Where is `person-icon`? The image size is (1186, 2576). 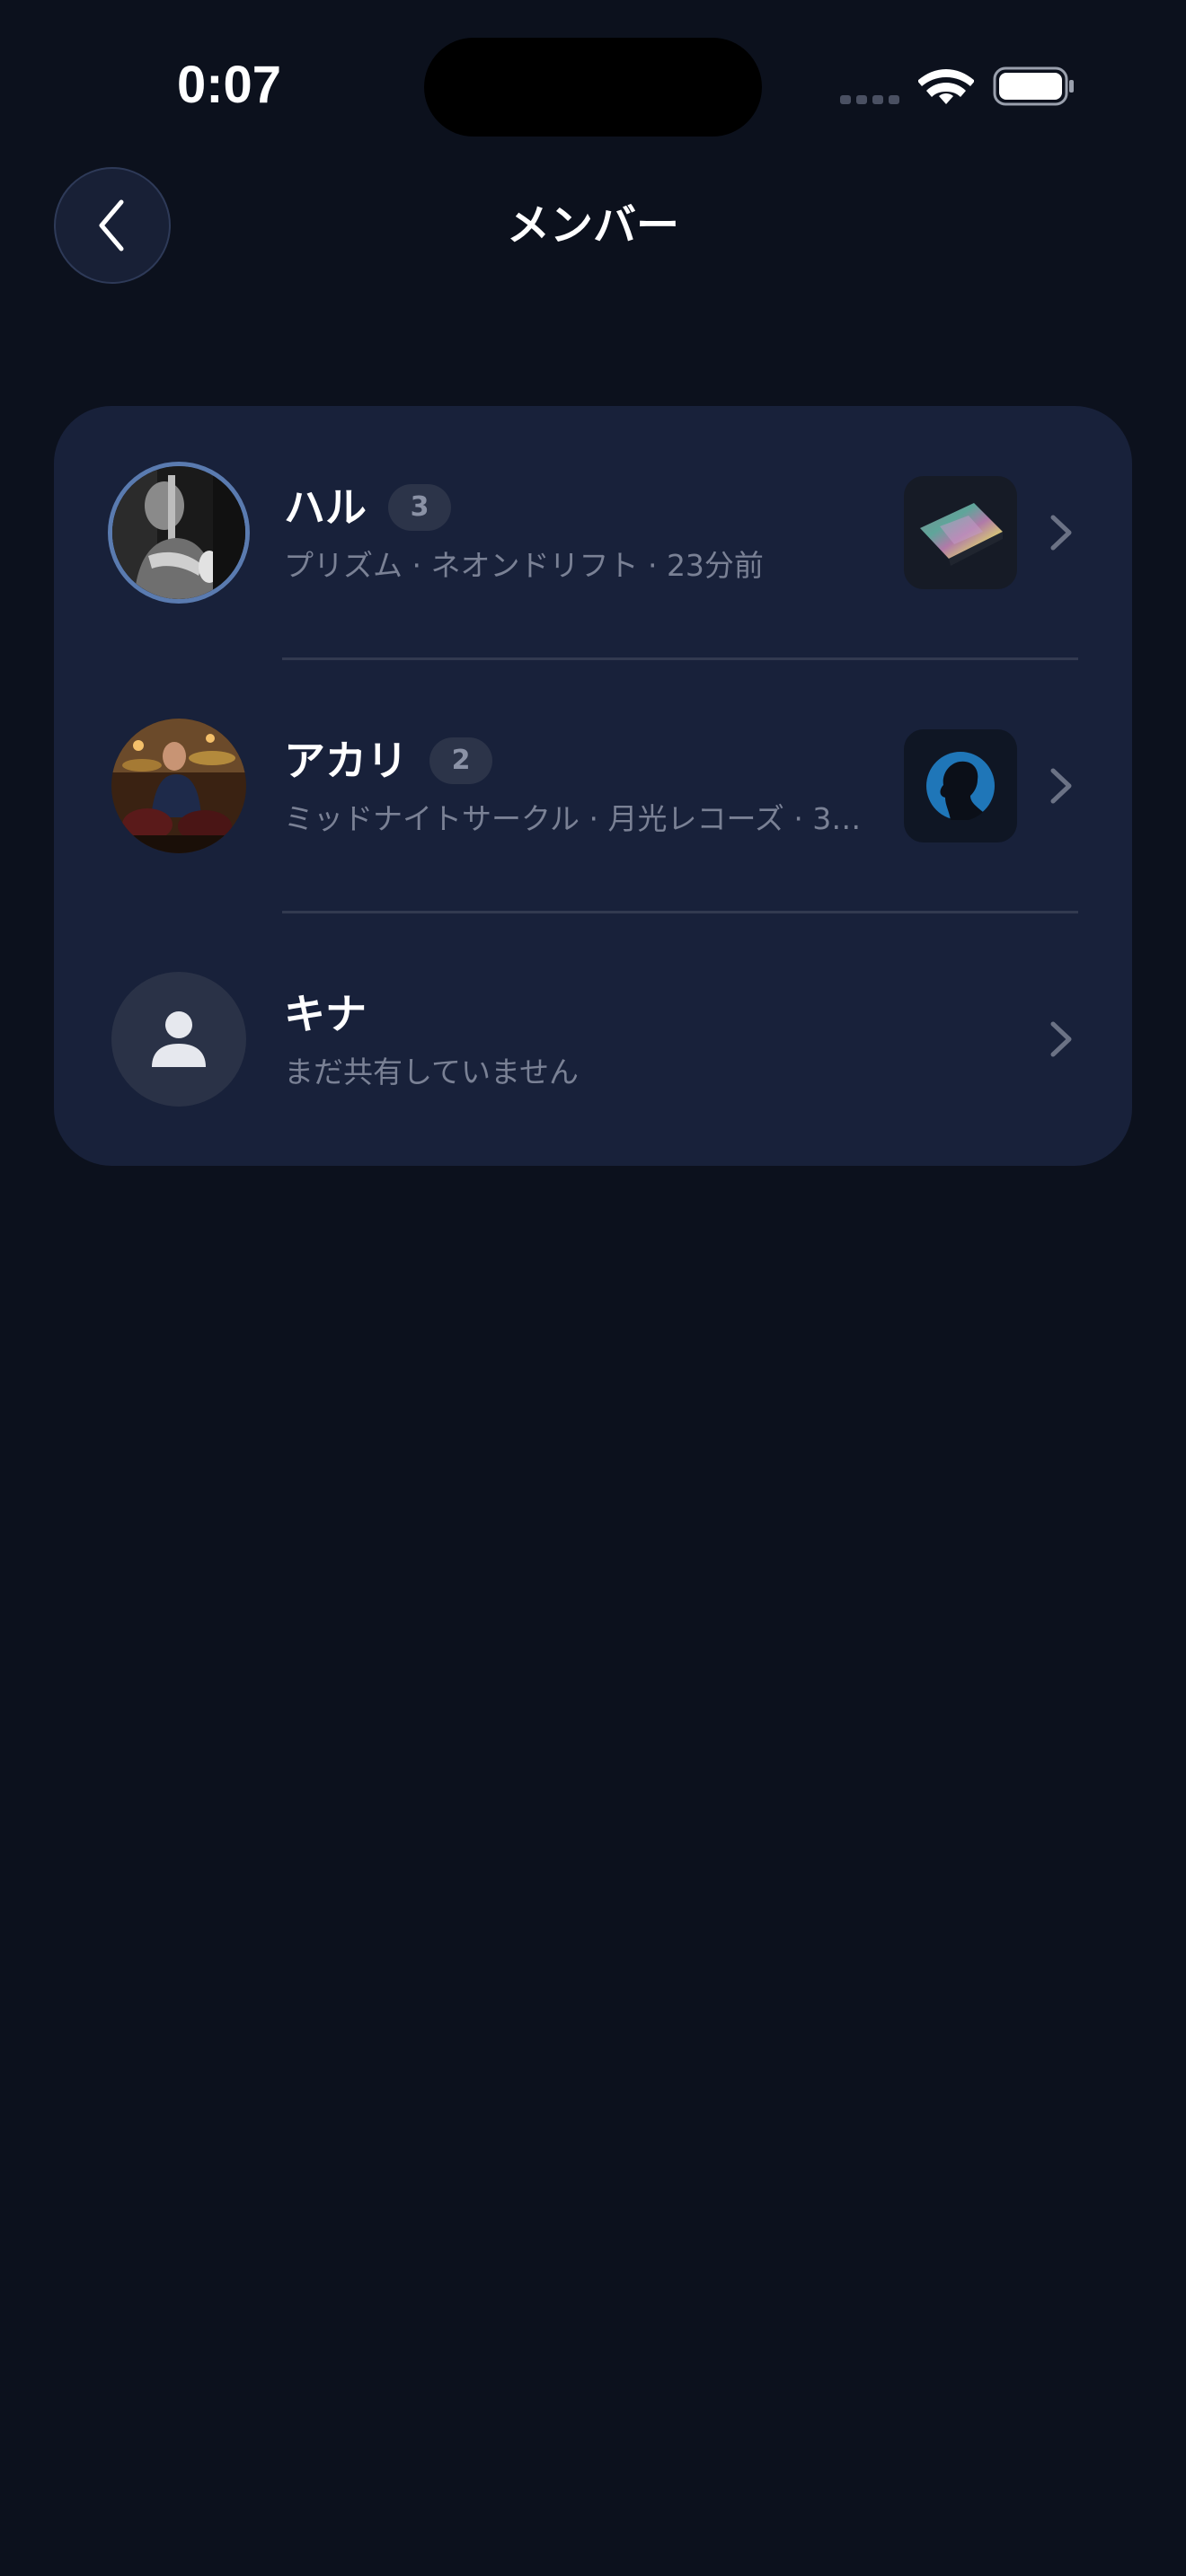
person-icon is located at coordinates (179, 1039).